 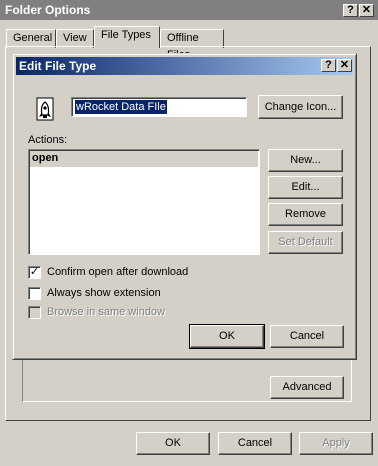 I want to click on ok-label: OK, so click(x=173, y=443).